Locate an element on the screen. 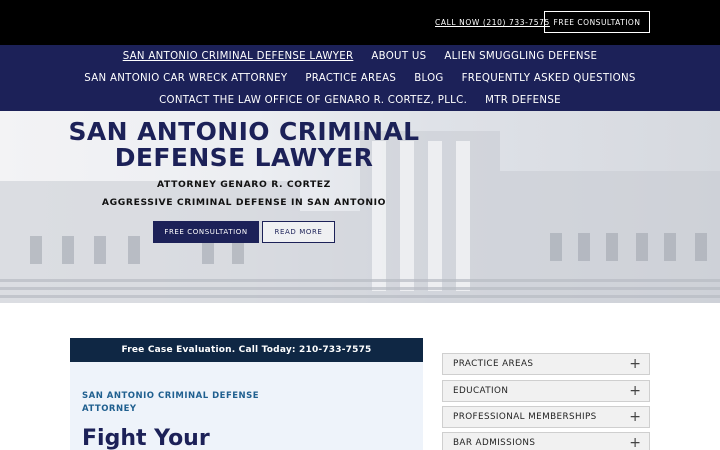  call-now-link: CALL NOW (210) 733-7575 is located at coordinates (492, 22).